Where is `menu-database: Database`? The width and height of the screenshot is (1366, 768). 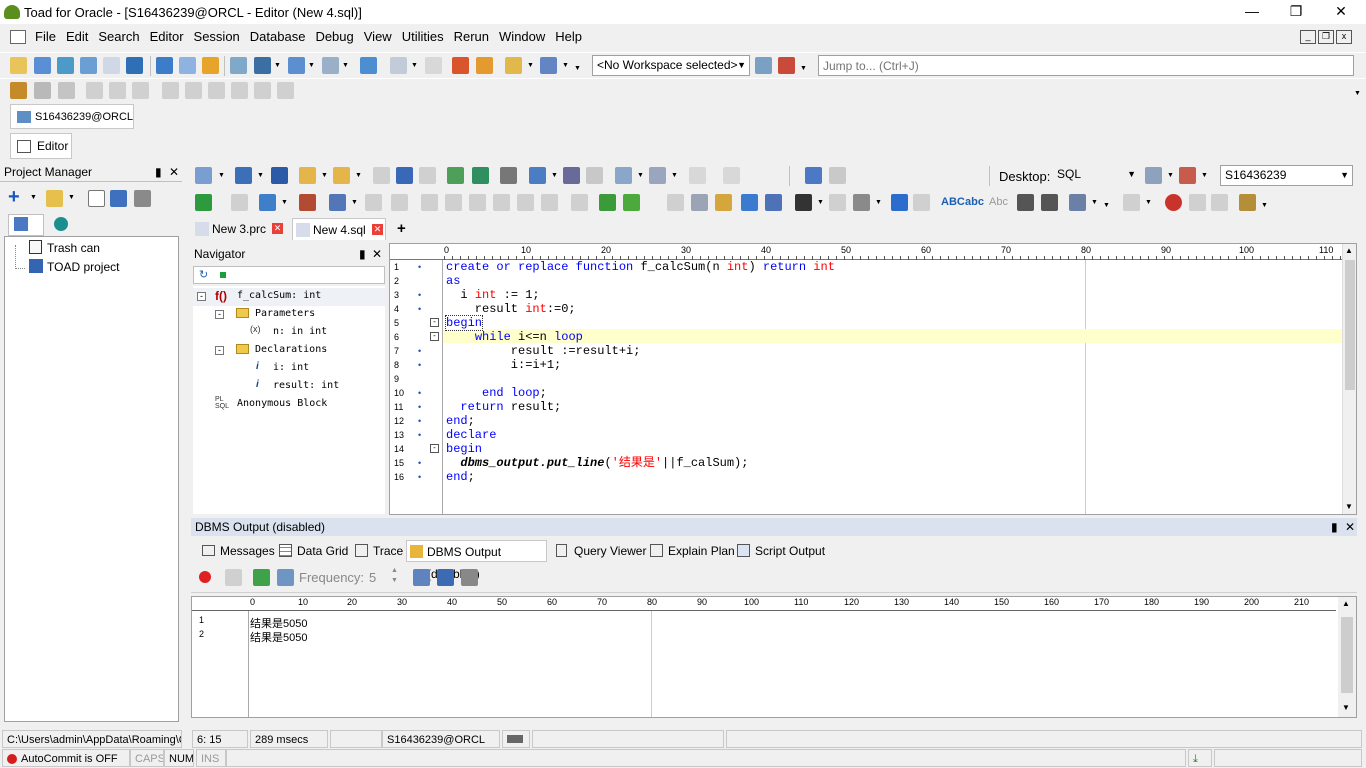 menu-database: Database is located at coordinates (278, 37).